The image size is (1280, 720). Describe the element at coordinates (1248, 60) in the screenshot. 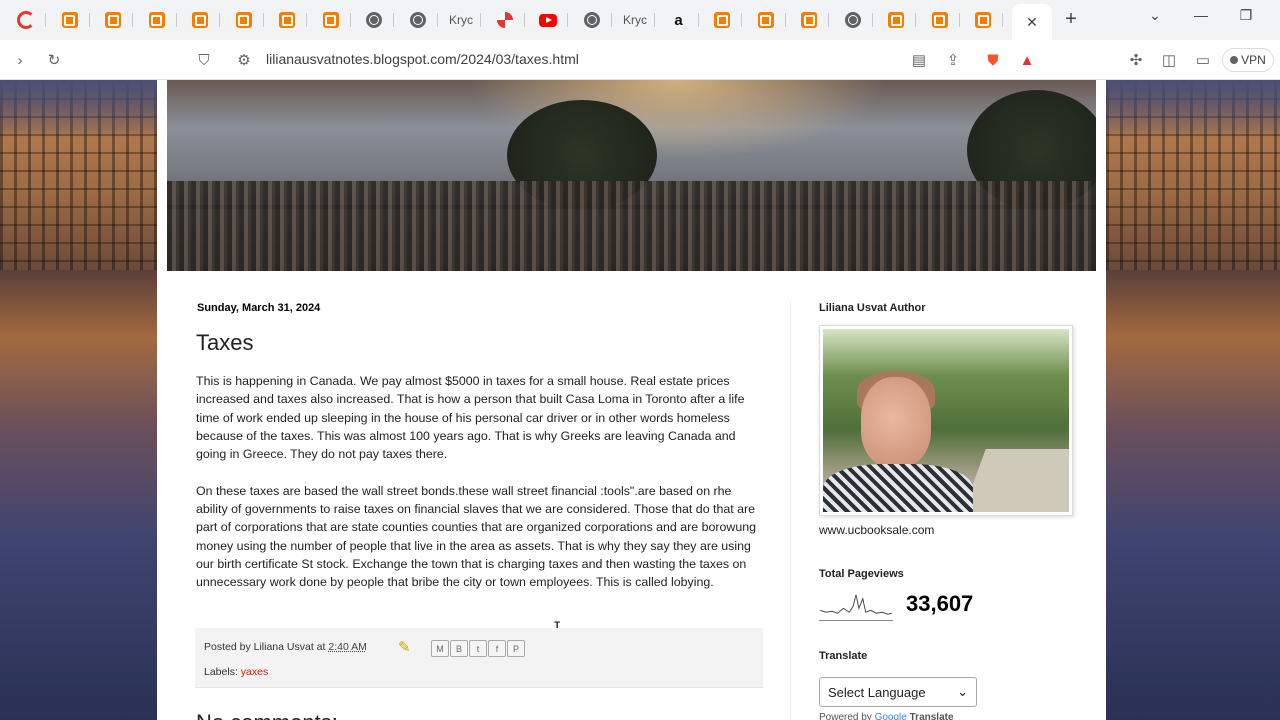

I see `vpn-button: VPN` at that location.